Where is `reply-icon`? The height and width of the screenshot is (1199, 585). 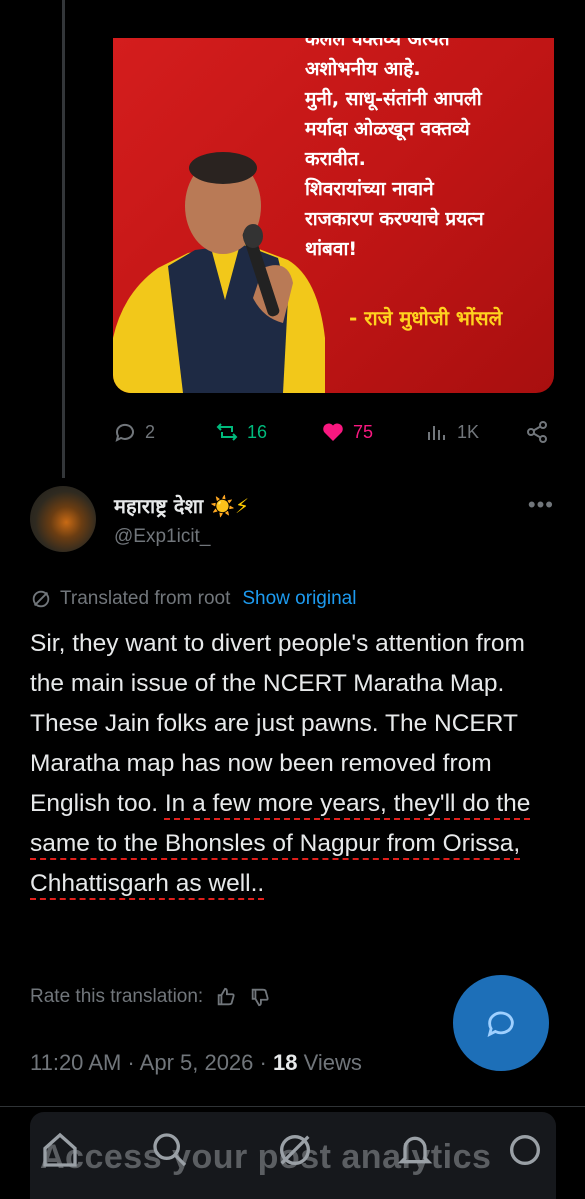
reply-icon is located at coordinates (124, 432).